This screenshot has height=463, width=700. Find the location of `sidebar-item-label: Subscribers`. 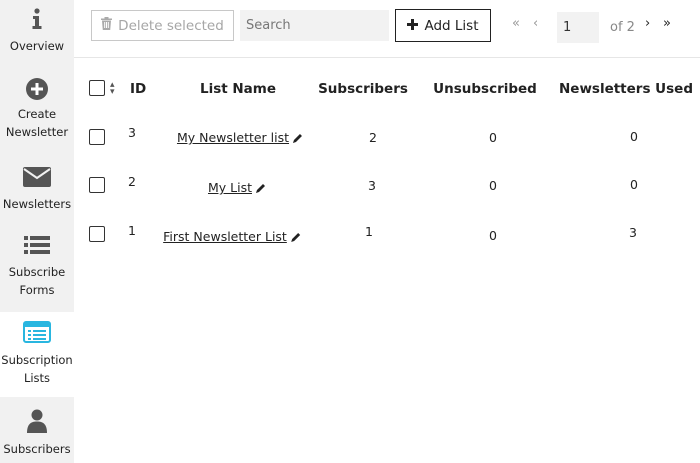

sidebar-item-label: Subscribers is located at coordinates (37, 449).